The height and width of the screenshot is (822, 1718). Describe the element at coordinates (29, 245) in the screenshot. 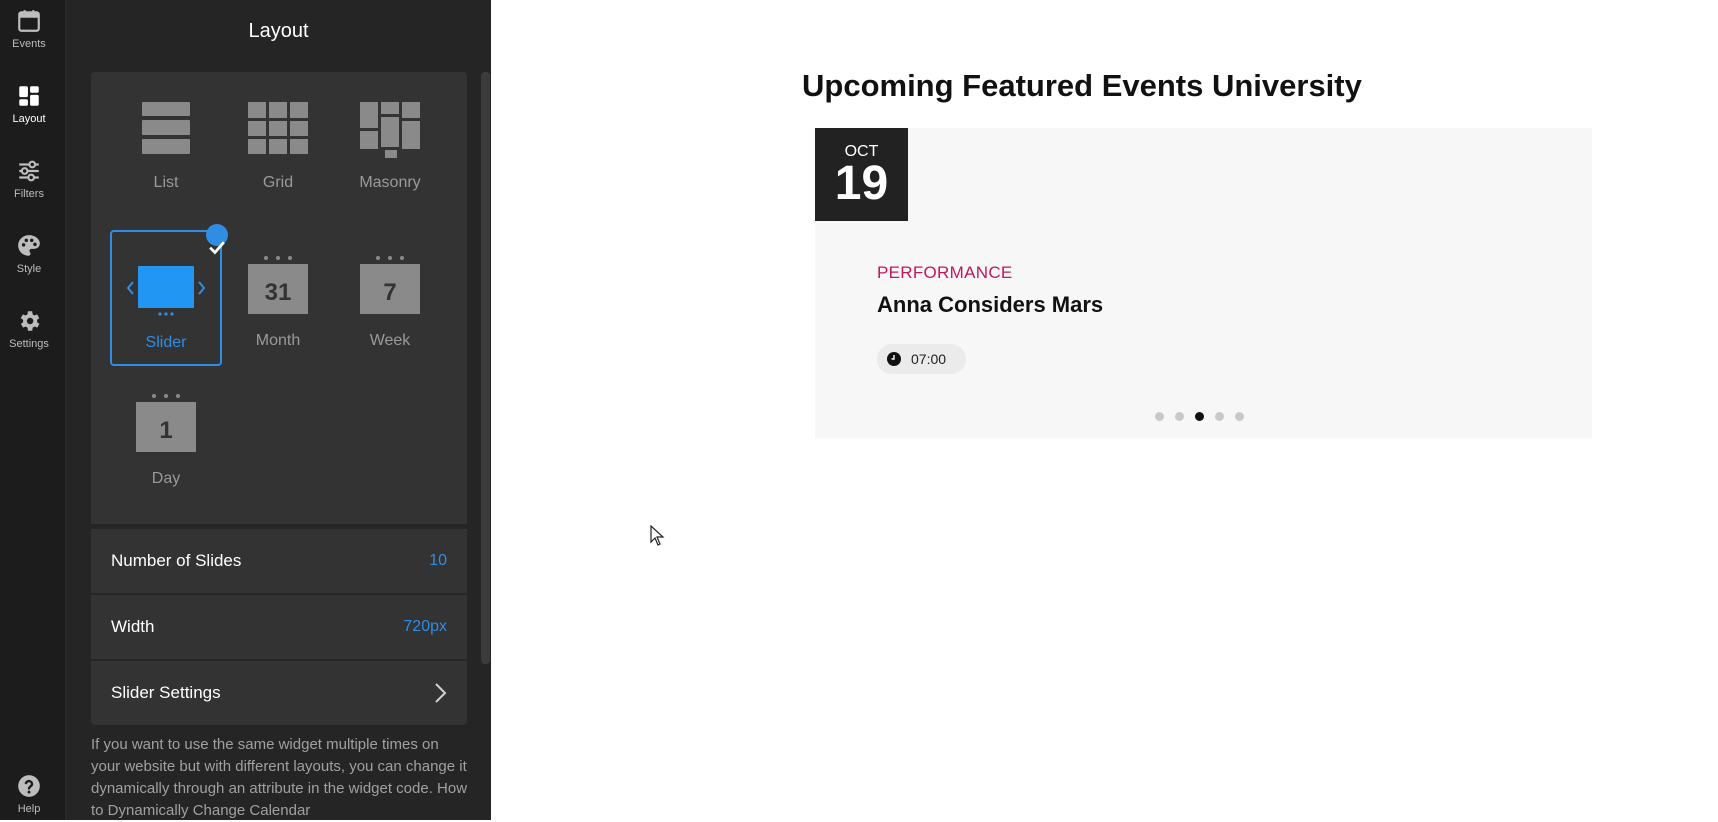

I see `palette-icon` at that location.